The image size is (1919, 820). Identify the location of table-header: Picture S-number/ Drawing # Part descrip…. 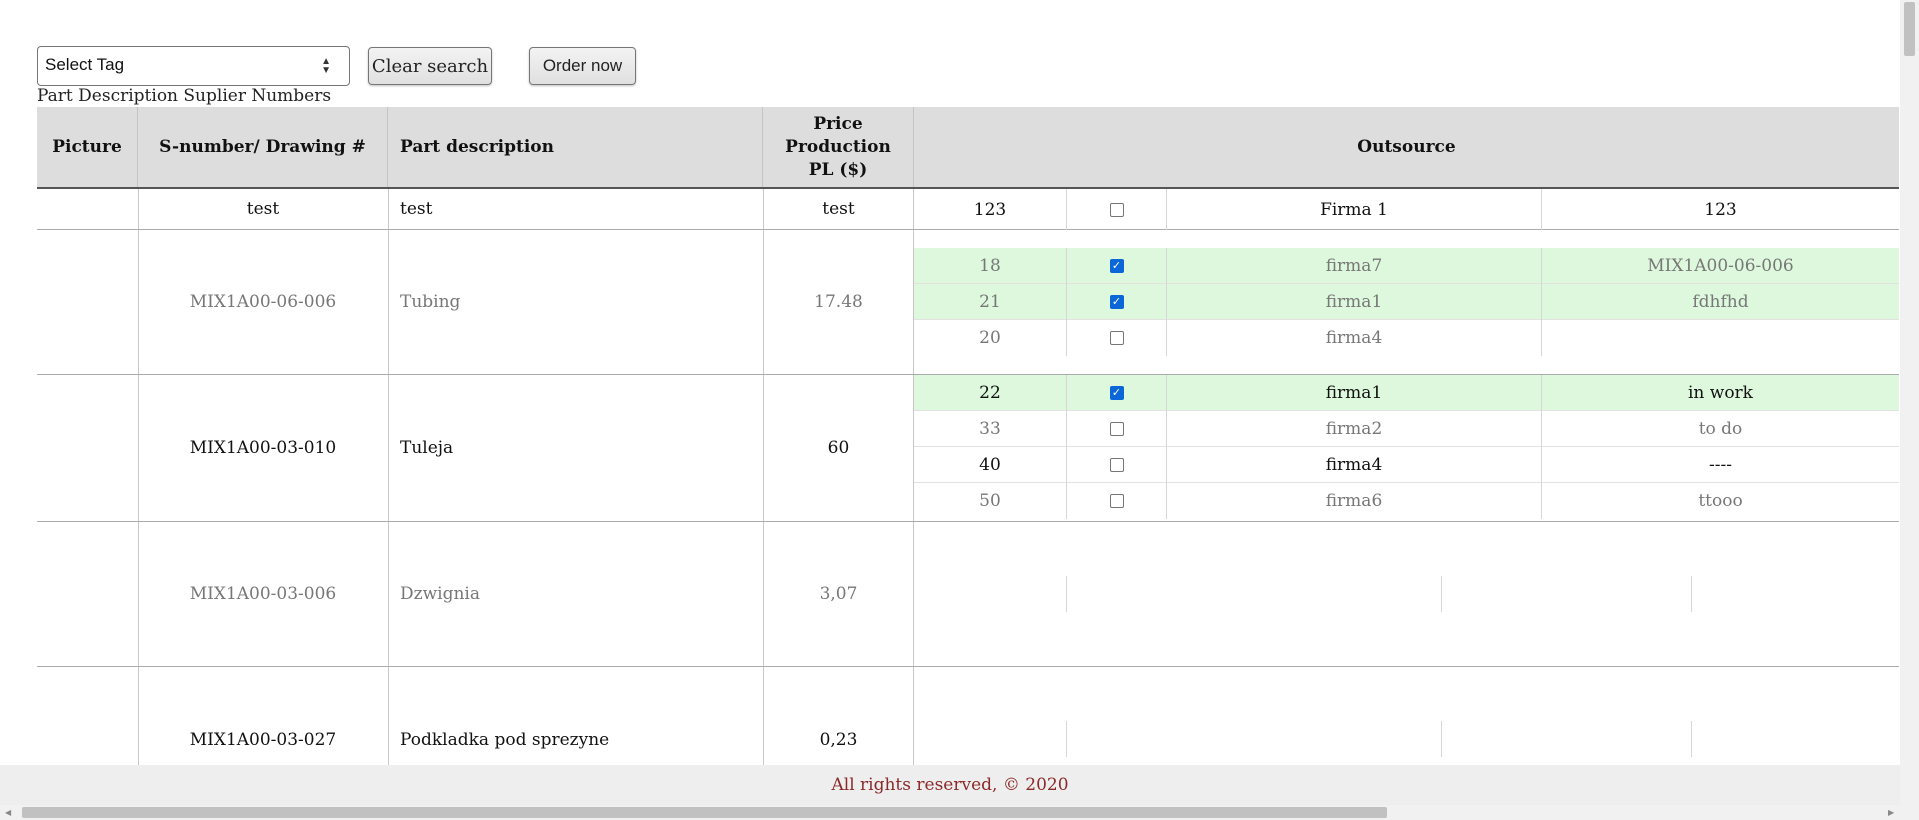
(968, 148).